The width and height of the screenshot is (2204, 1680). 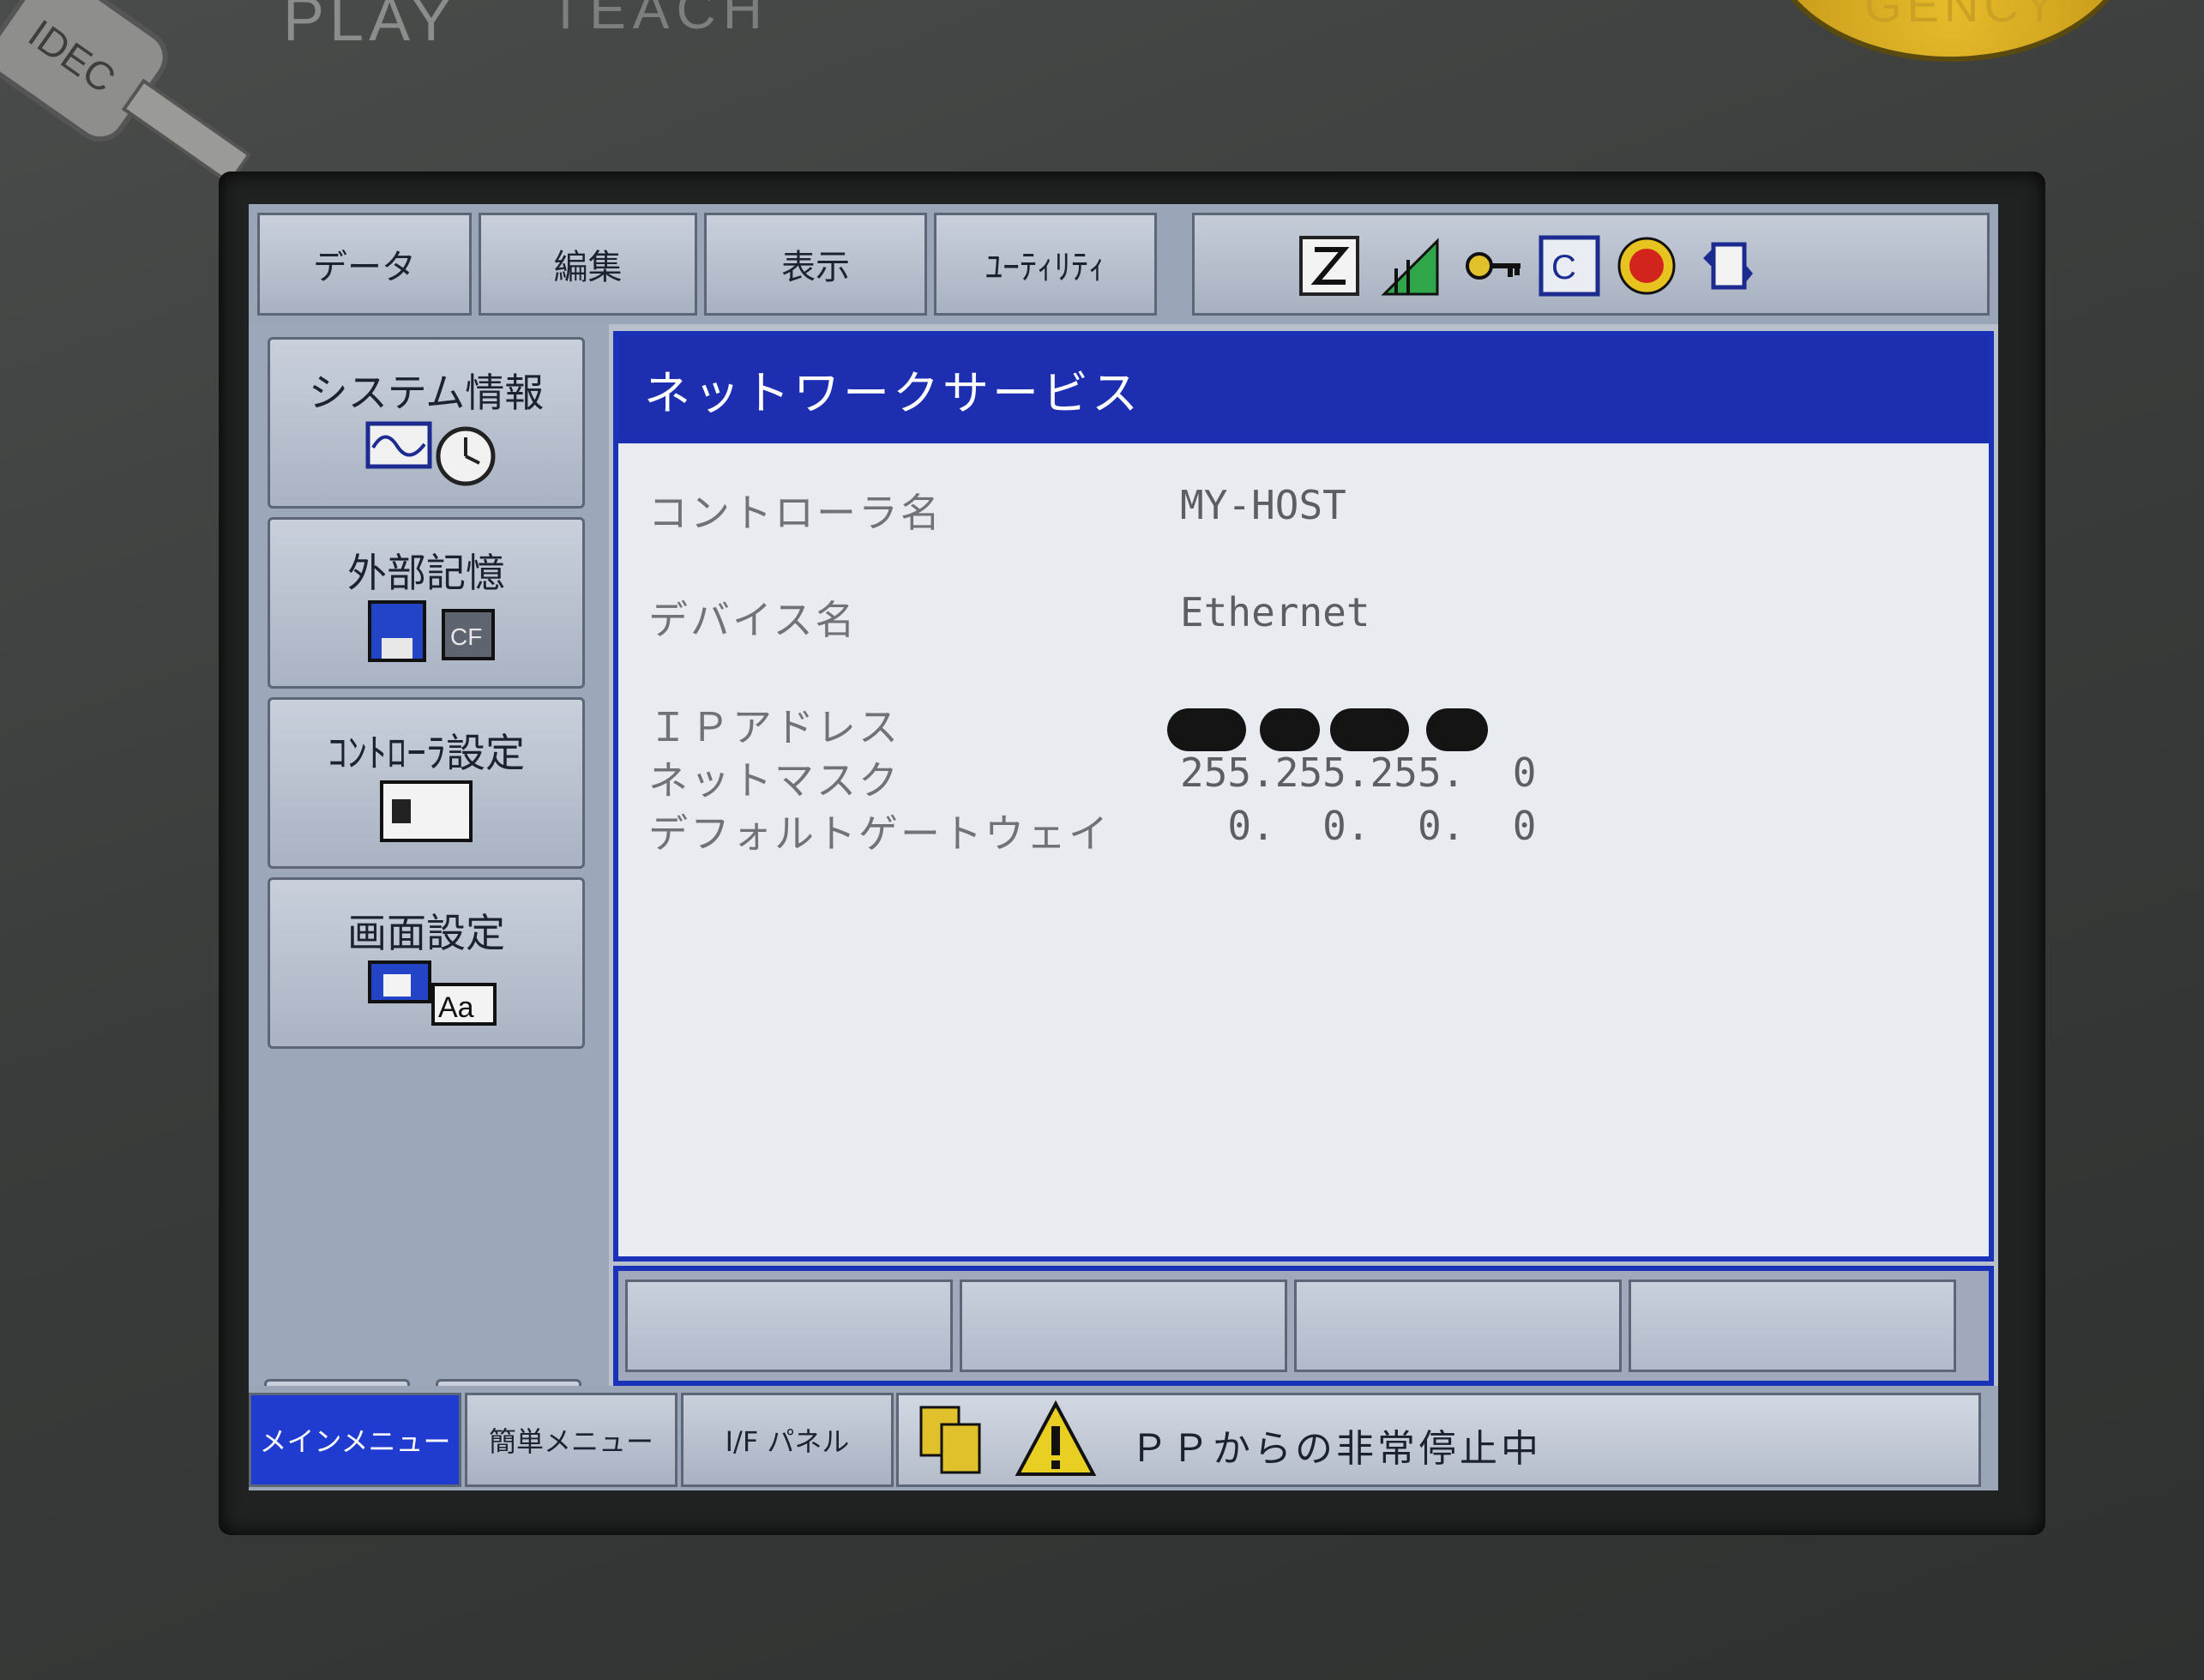 What do you see at coordinates (426, 393) in the screenshot?
I see `side-menu-label: システム情報` at bounding box center [426, 393].